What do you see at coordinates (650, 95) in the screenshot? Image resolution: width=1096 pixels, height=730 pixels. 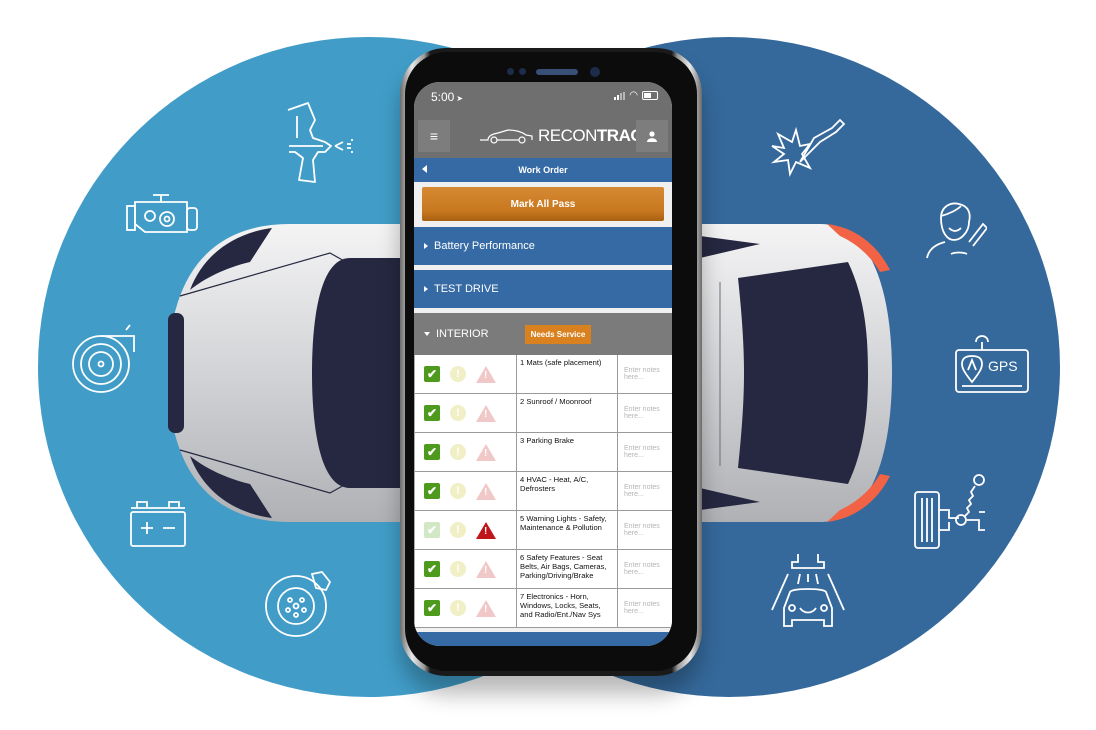 I see `battery-status-icon` at bounding box center [650, 95].